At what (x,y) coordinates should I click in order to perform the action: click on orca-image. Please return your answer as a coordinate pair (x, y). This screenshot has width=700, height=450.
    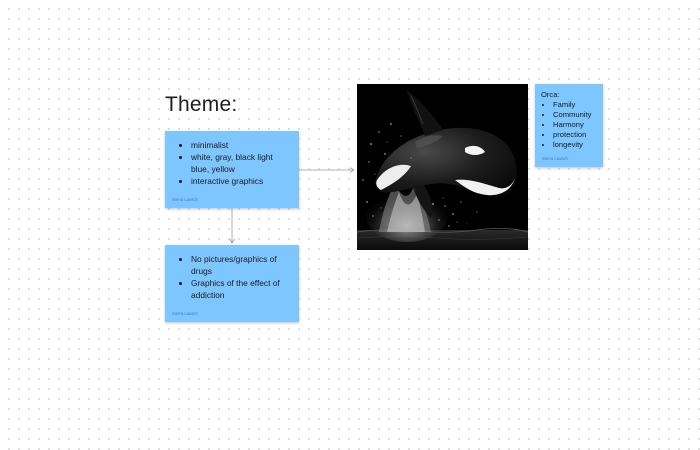
    Looking at the image, I should click on (442, 167).